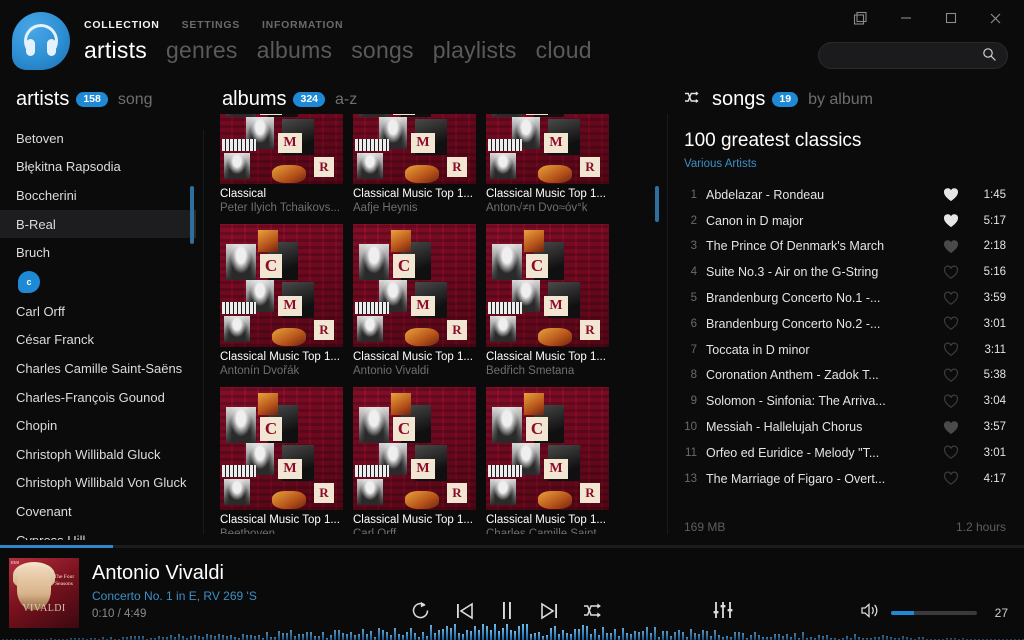  I want to click on artist-list-item: Betoven, so click(98, 138).